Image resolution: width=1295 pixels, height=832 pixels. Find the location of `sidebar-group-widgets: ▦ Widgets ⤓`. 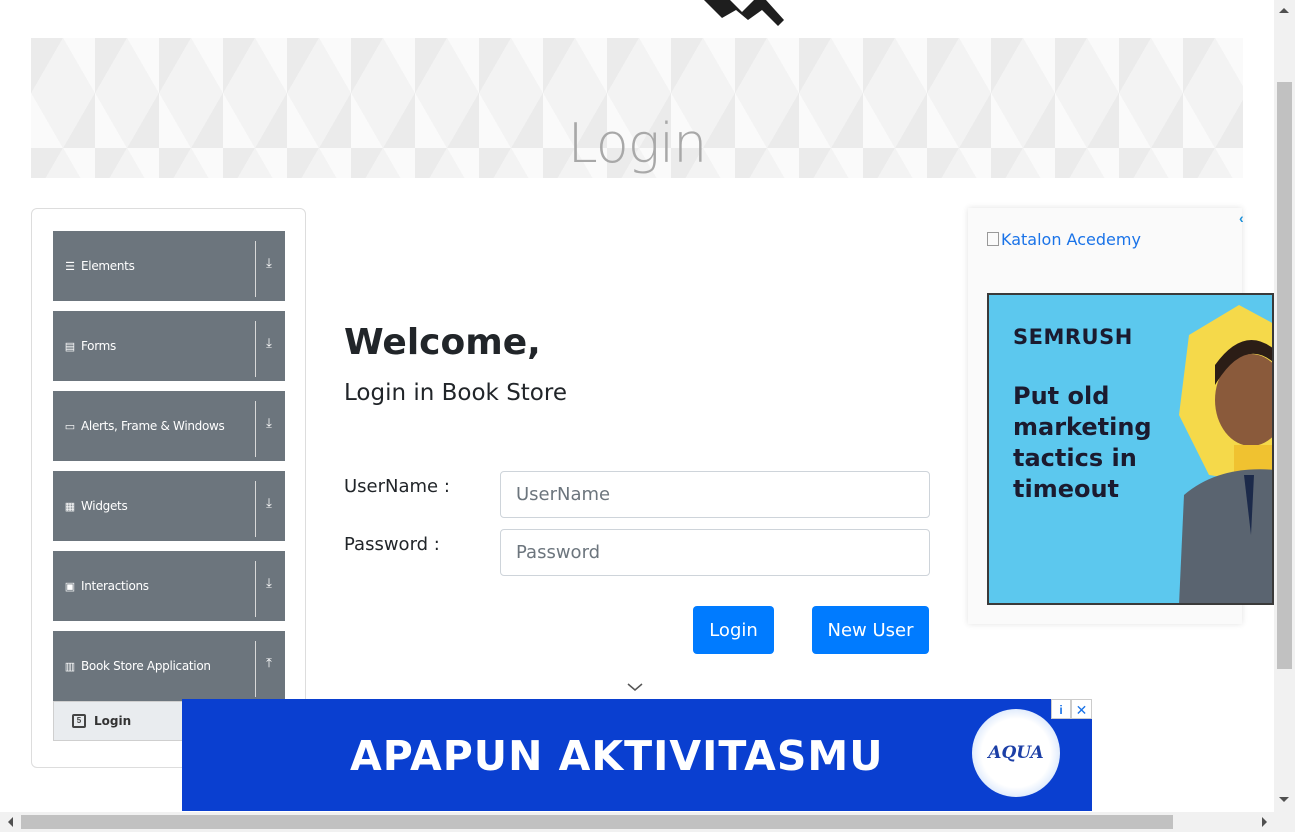

sidebar-group-widgets: ▦ Widgets ⤓ is located at coordinates (169, 506).